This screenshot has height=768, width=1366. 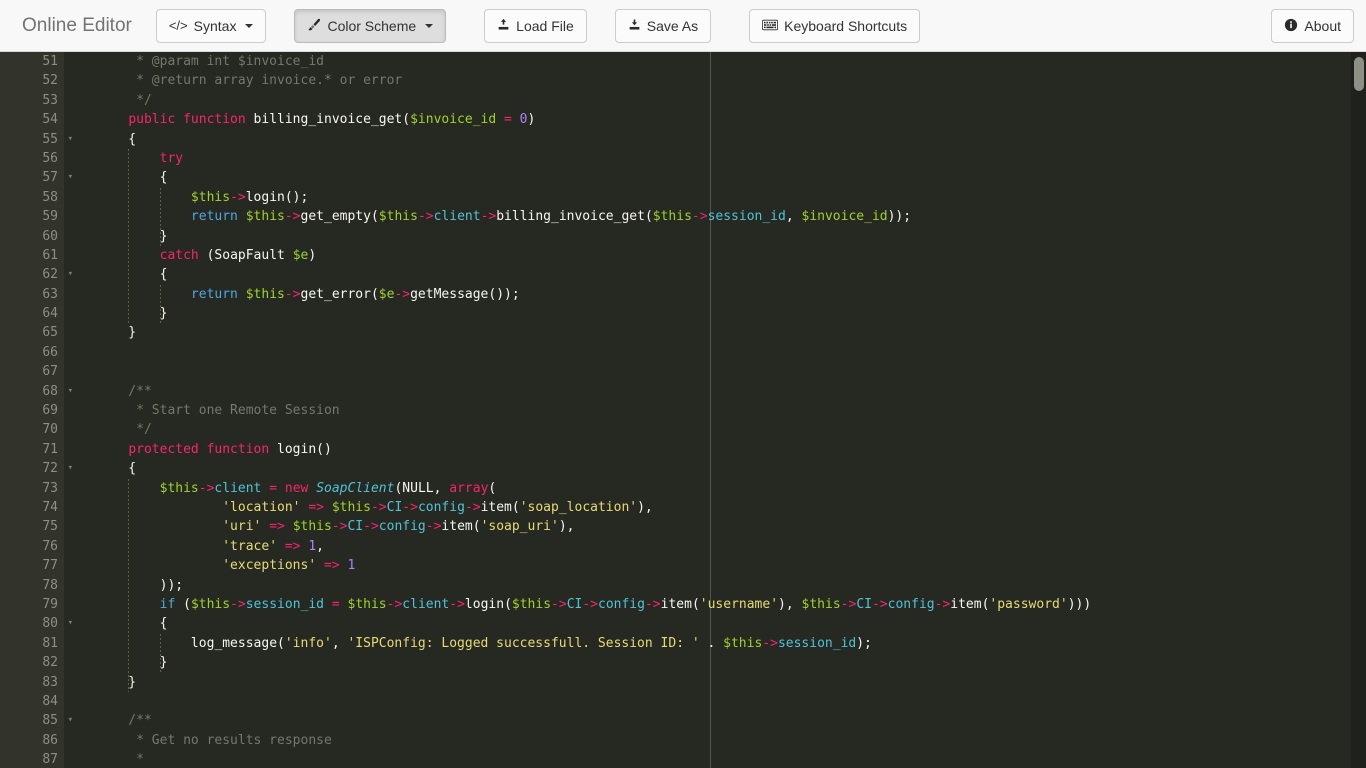 I want to click on line-number: 81, so click(x=32, y=643).